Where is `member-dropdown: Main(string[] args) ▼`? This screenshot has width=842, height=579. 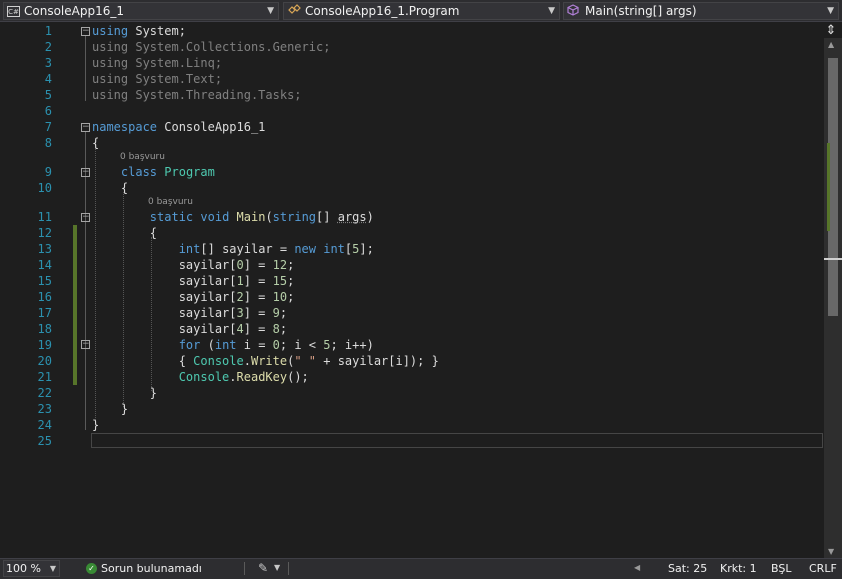
member-dropdown: Main(string[] args) ▼ is located at coordinates (701, 11).